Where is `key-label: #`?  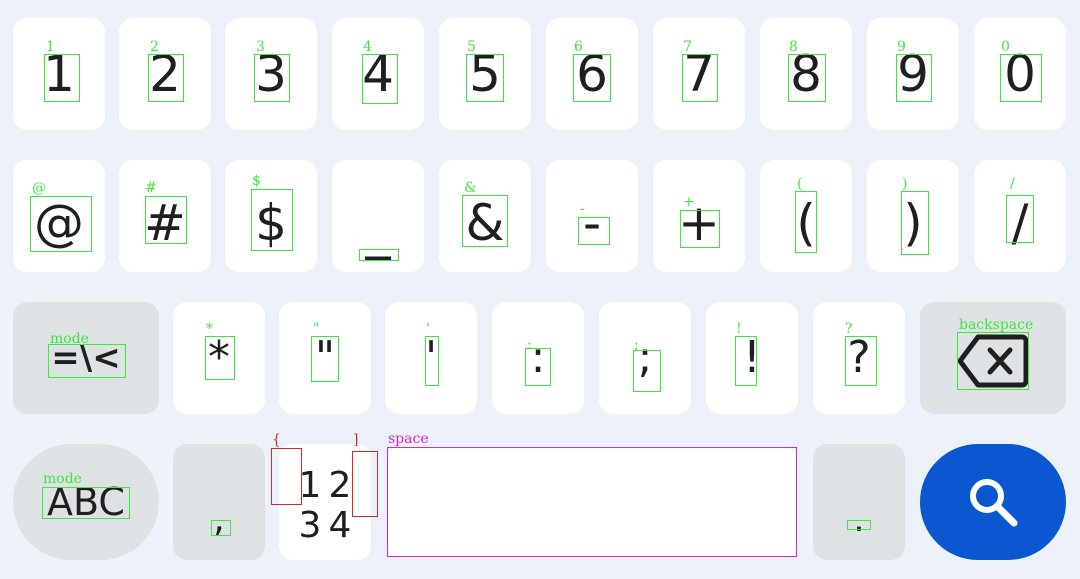
key-label: # is located at coordinates (165, 223).